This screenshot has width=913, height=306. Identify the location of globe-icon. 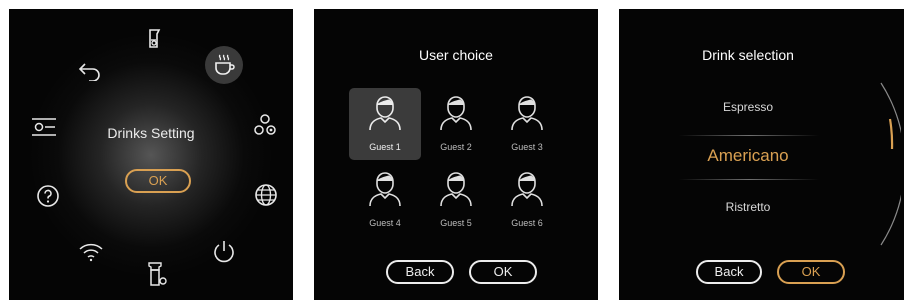
(266, 195).